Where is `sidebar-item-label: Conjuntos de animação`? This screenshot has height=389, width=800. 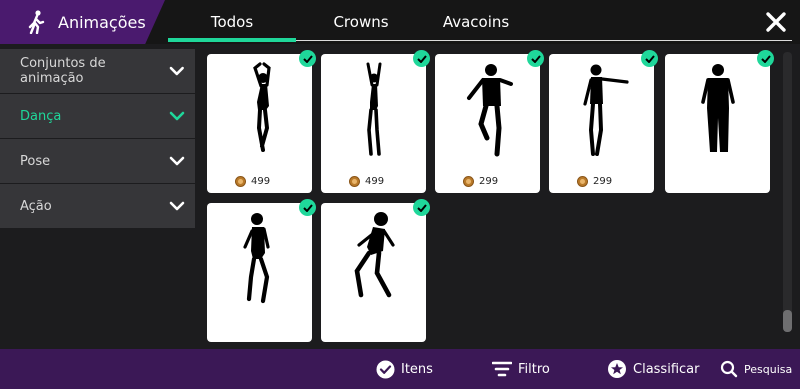 sidebar-item-label: Conjuntos de animação is located at coordinates (63, 71).